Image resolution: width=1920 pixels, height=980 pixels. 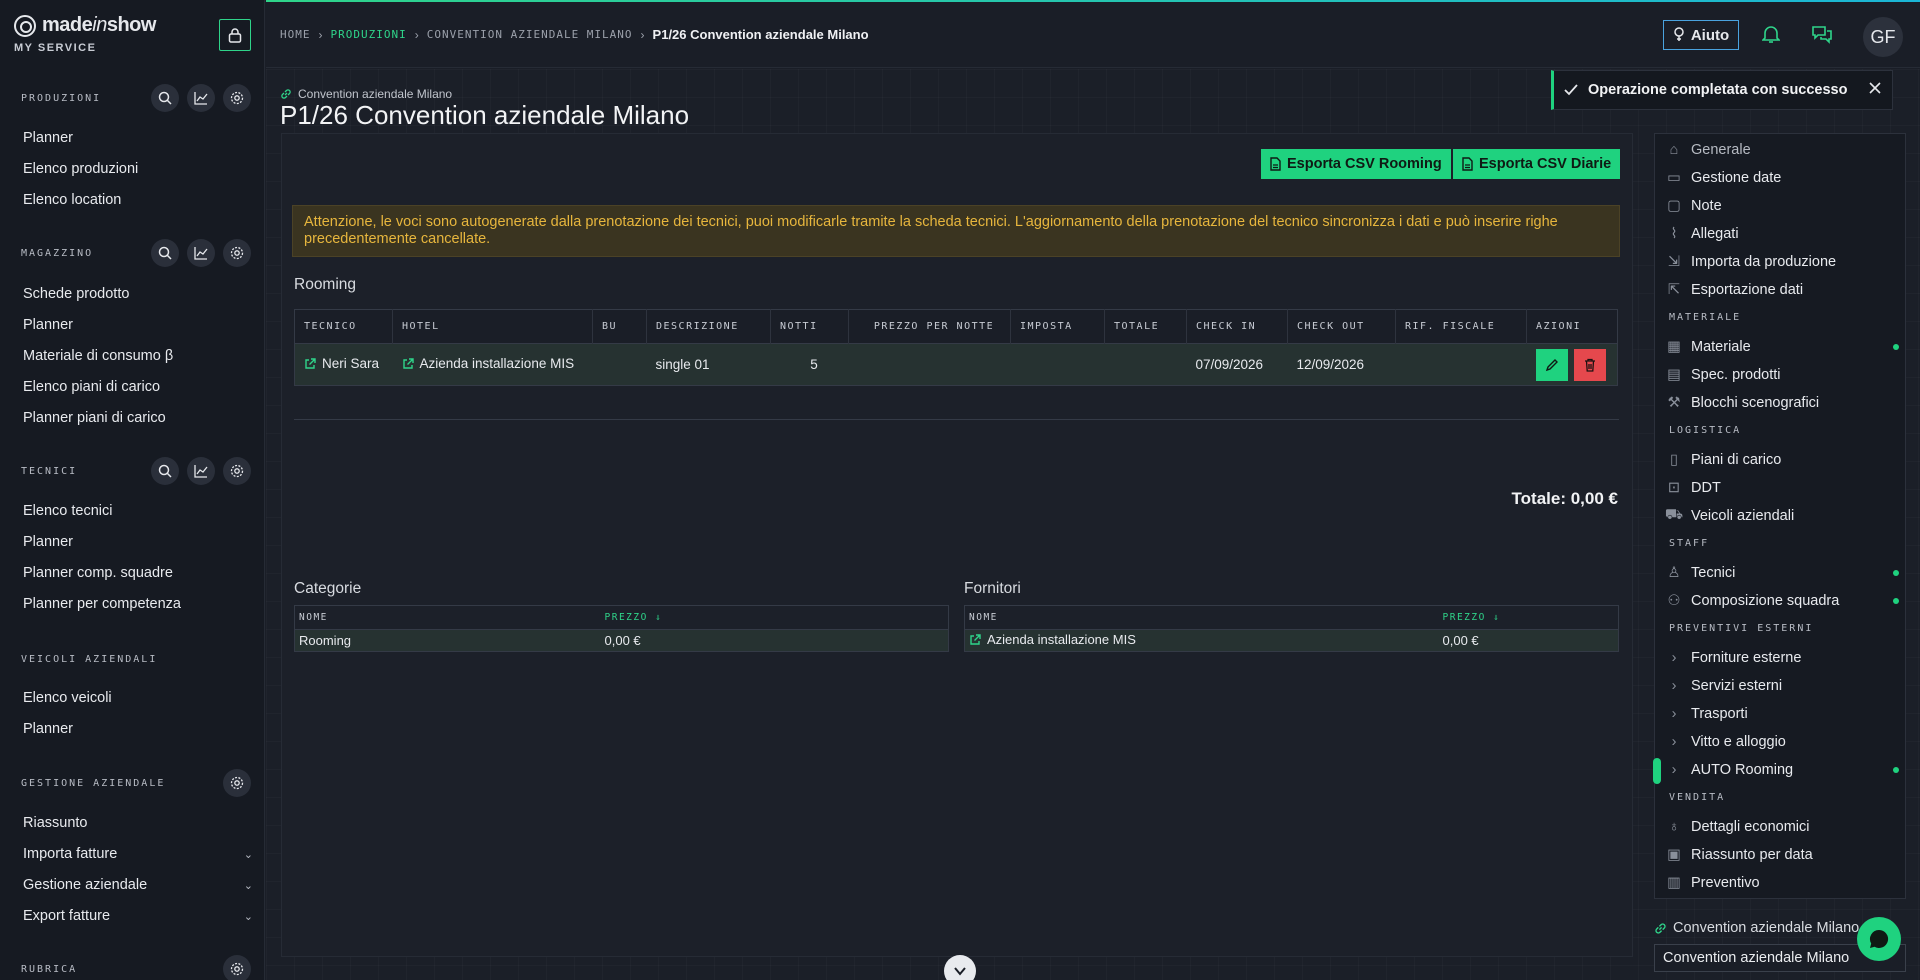 I want to click on rn-veicoli-aziendali: ⛟ Veicoli aziendali, so click(x=1782, y=516).